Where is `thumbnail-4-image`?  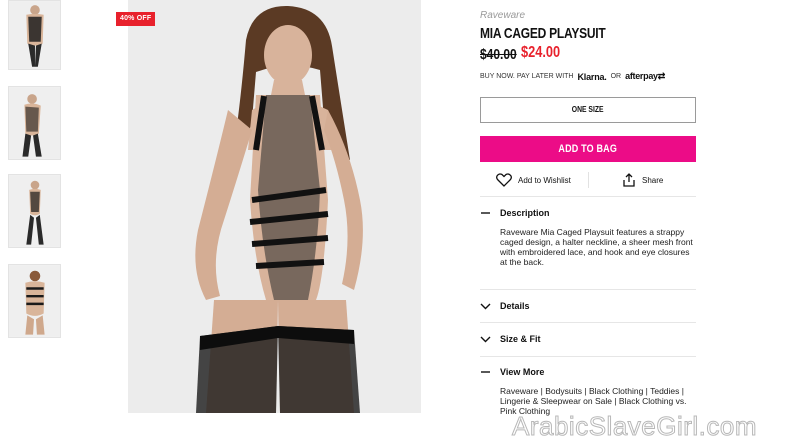
thumbnail-4-image is located at coordinates (34, 301).